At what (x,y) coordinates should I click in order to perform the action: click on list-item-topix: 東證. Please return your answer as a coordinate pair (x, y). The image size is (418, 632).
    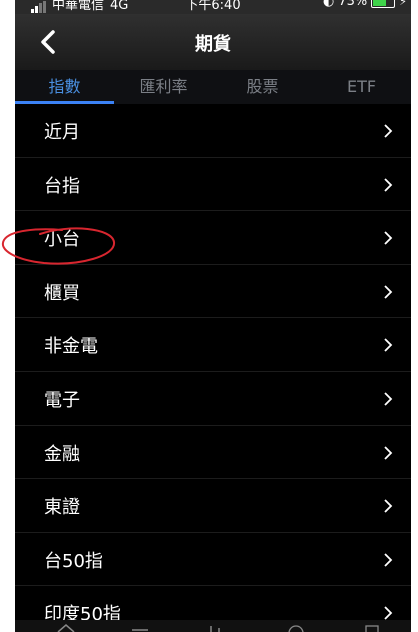
    Looking at the image, I should click on (213, 506).